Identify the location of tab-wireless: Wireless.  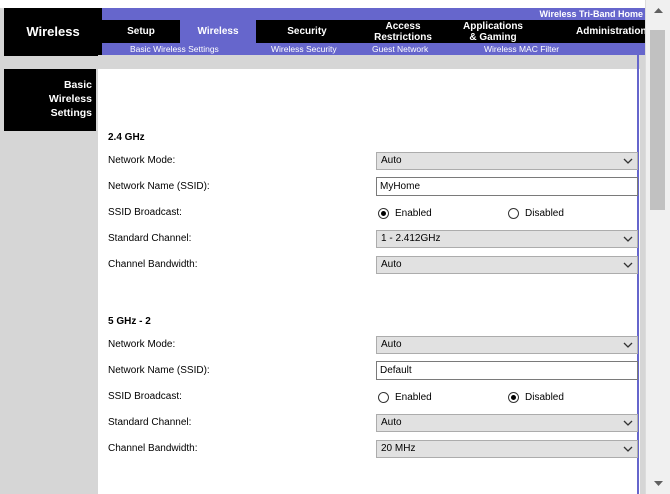
(218, 31).